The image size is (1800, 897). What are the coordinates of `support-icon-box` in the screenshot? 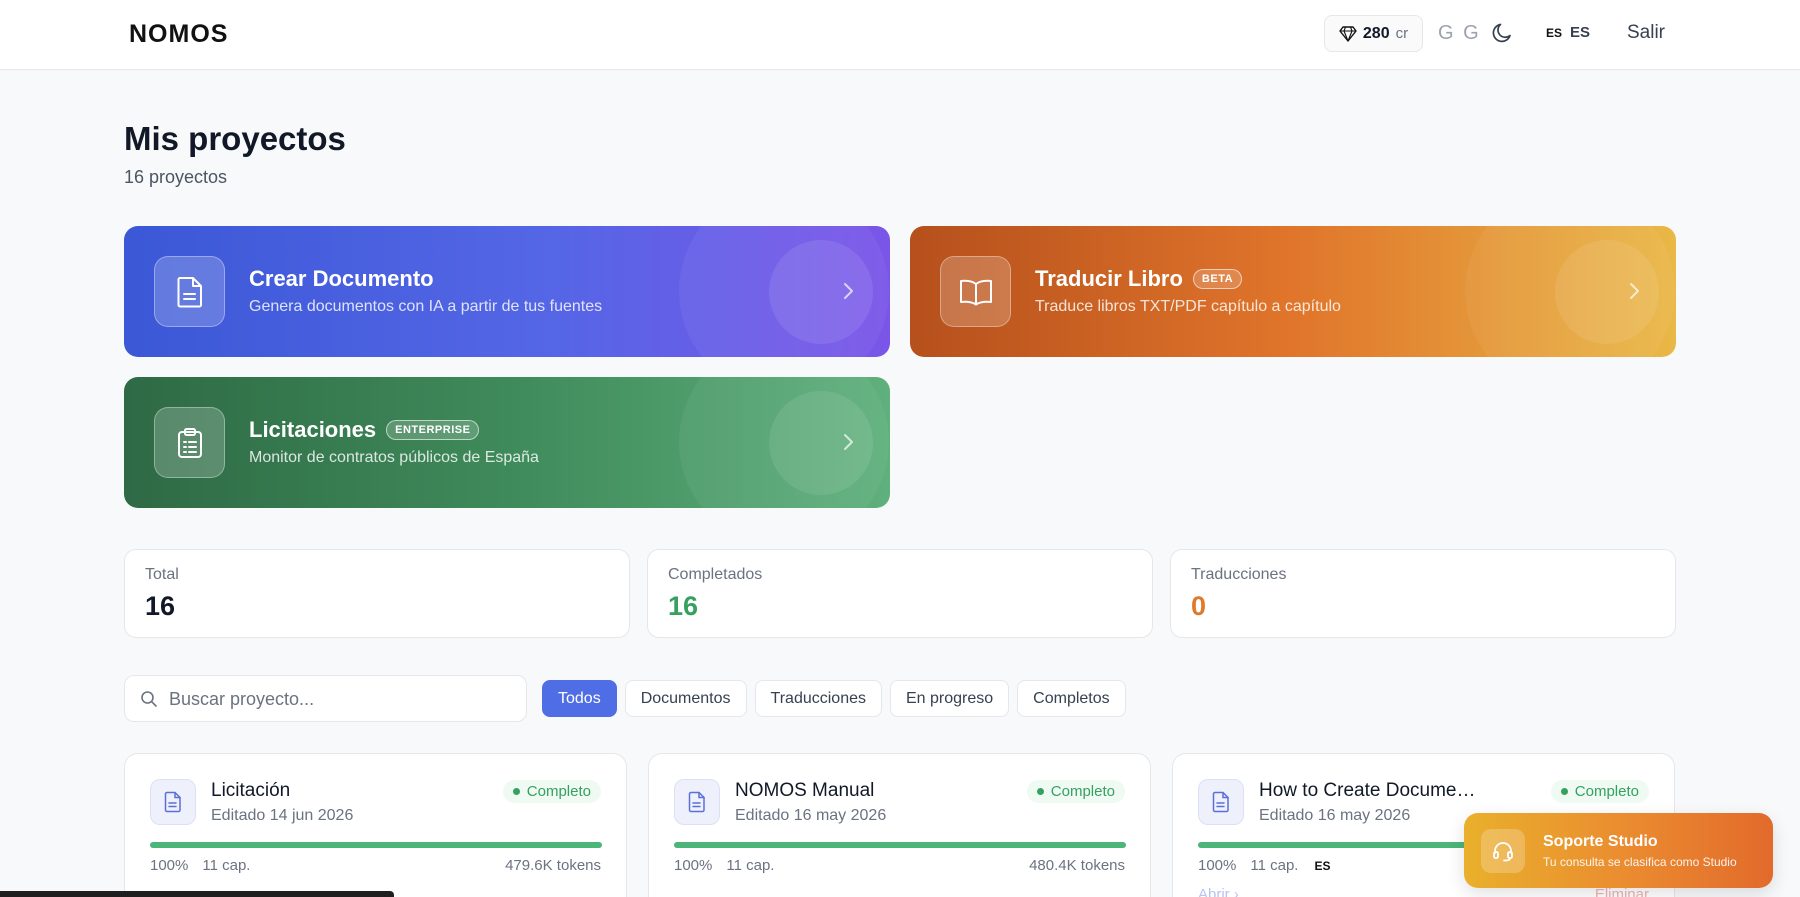 It's located at (1503, 851).